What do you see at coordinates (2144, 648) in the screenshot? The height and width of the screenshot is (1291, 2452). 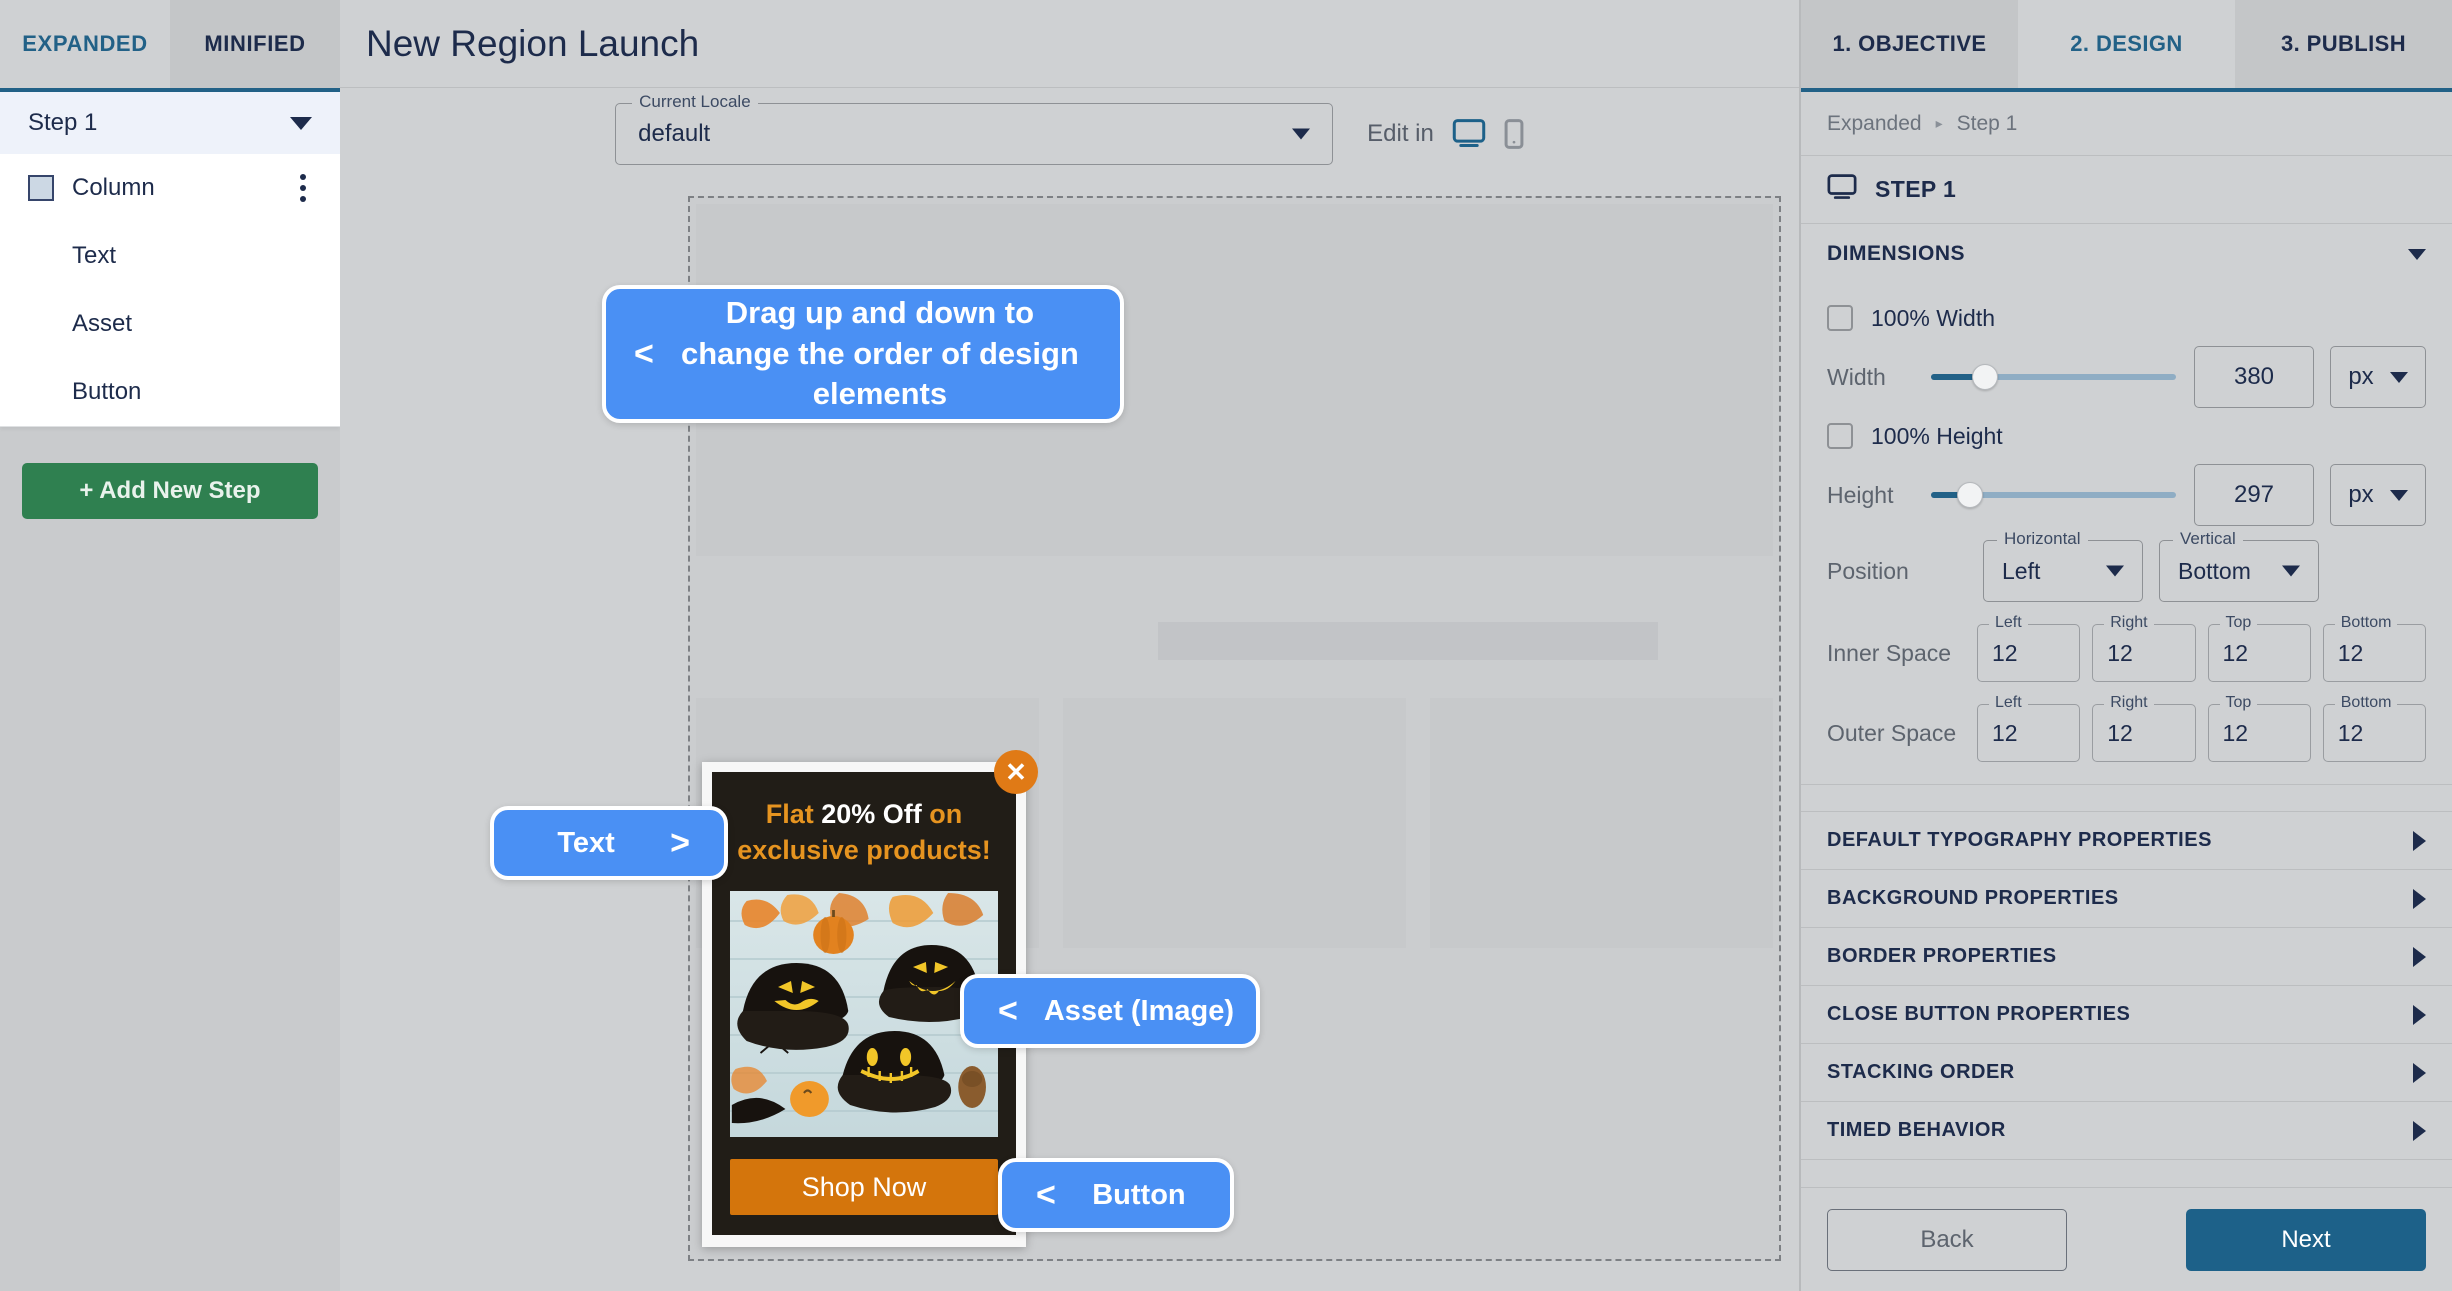 I see `inner-space-right-input: Right 12` at bounding box center [2144, 648].